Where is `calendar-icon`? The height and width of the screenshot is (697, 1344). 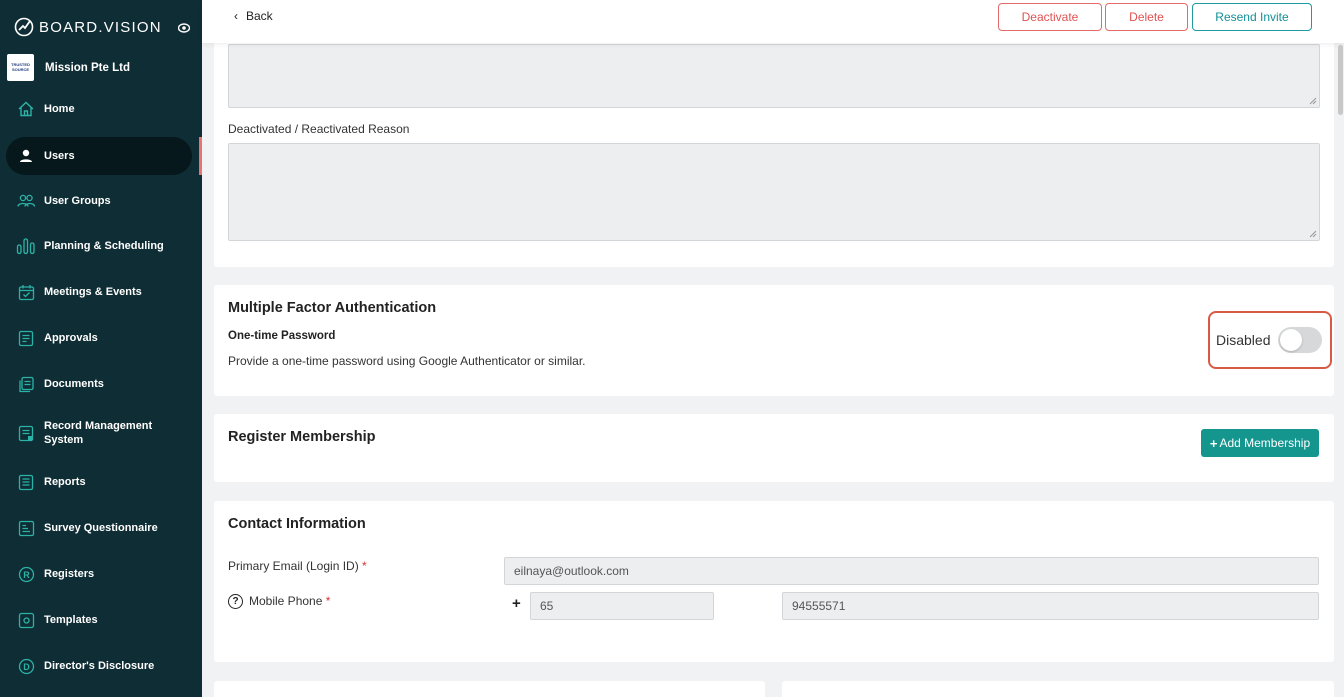 calendar-icon is located at coordinates (26, 292).